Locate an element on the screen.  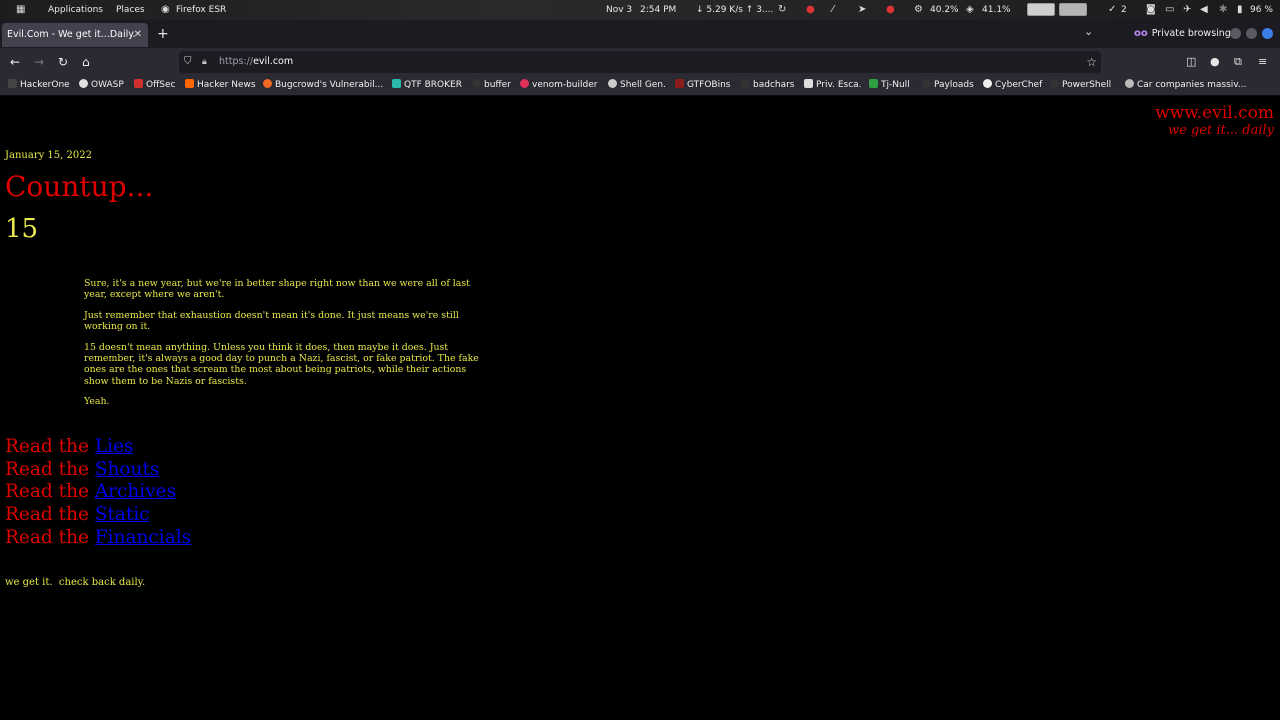
bookmark-badchars: badchars is located at coordinates (768, 85).